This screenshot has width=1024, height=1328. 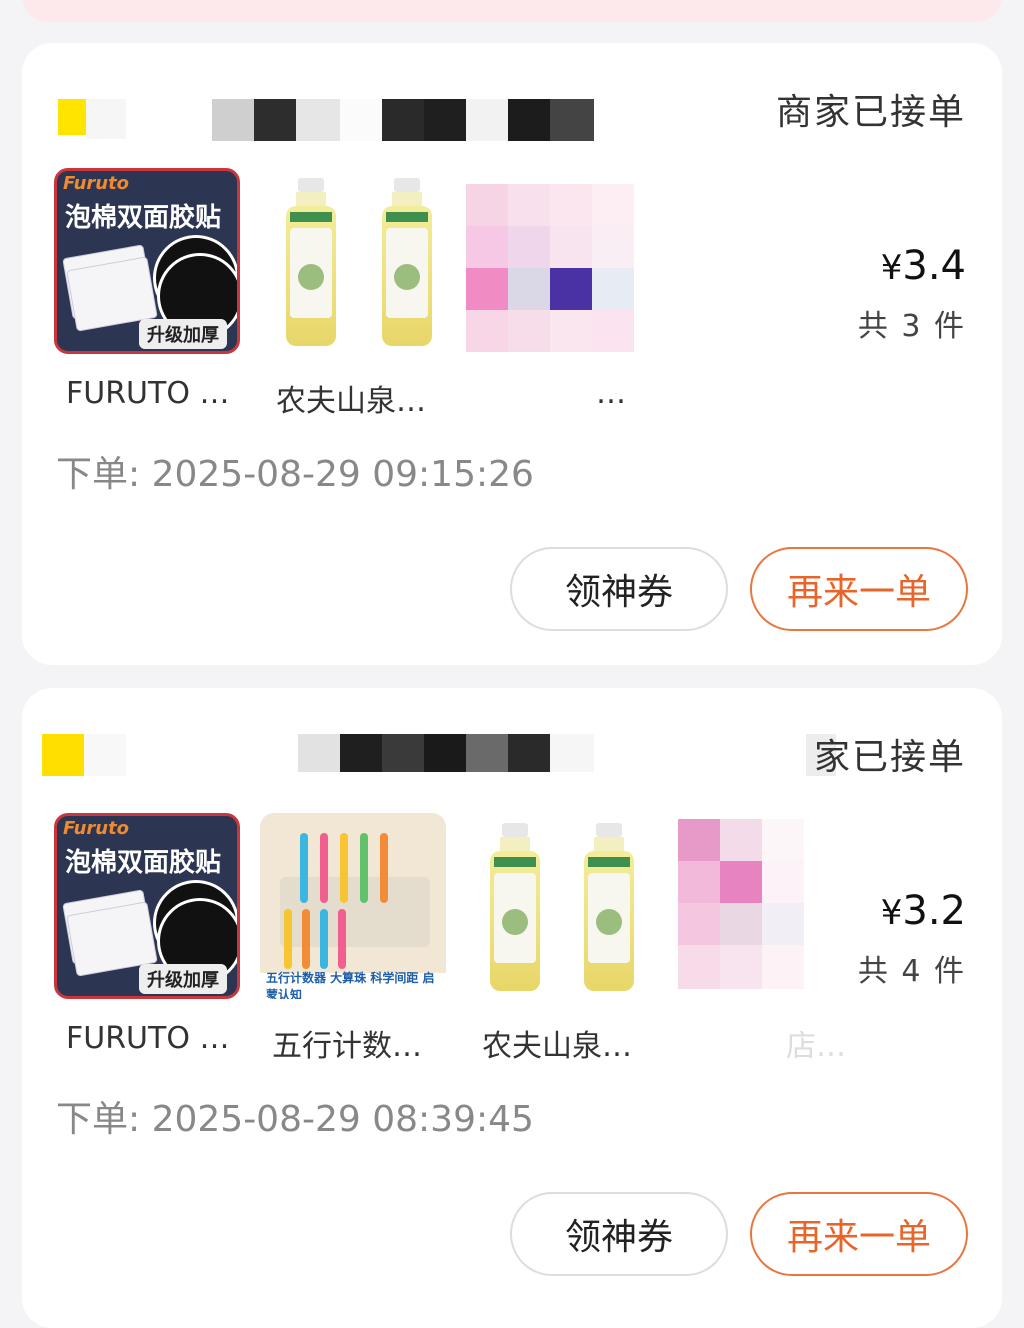 I want to click on item-count: 共 3 件, so click(x=911, y=326).